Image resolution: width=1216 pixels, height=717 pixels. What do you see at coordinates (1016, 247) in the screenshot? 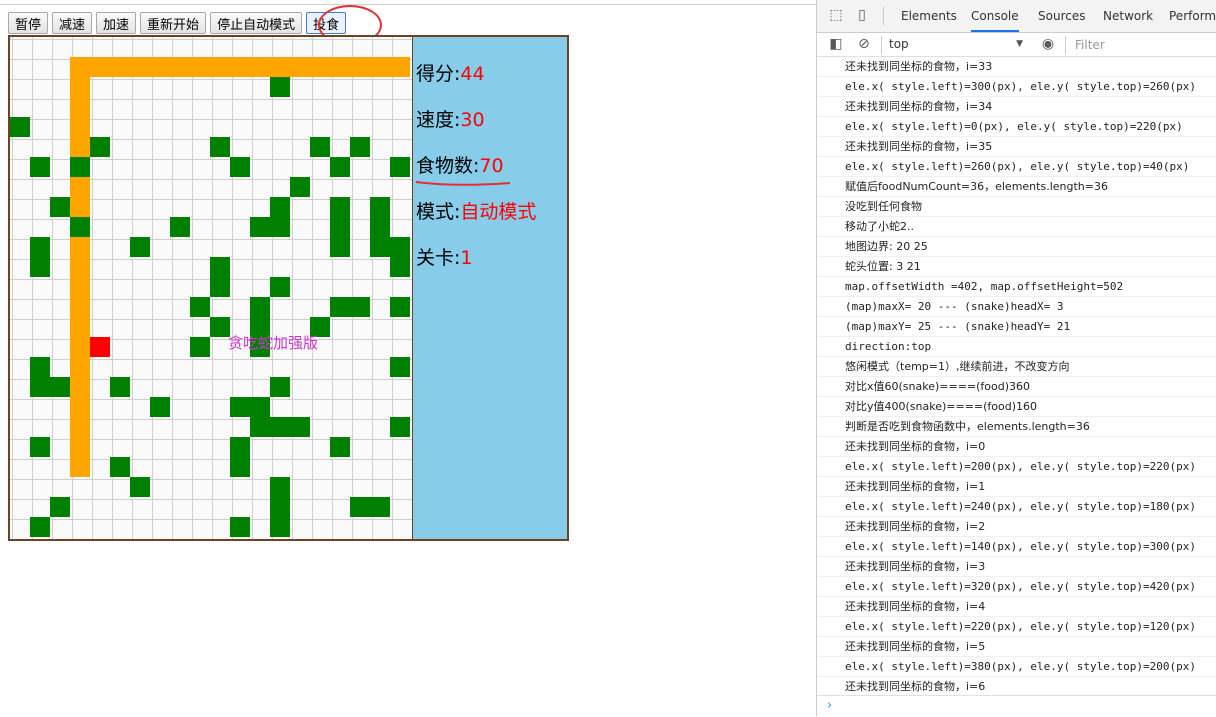
I see `console-log-entry: 地图边界: 20 25` at bounding box center [1016, 247].